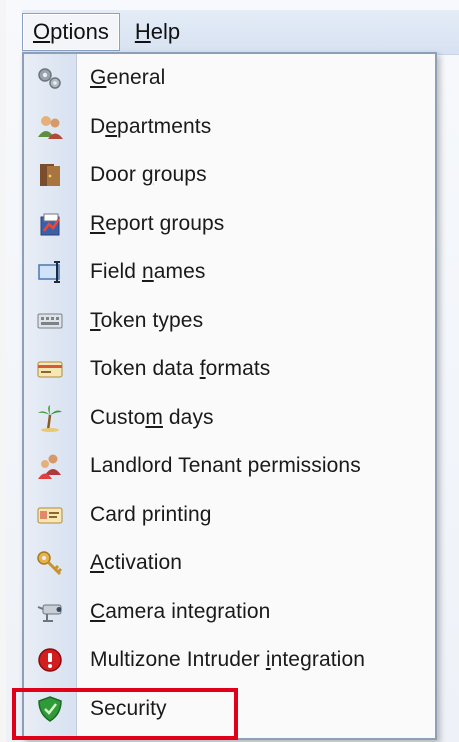 The height and width of the screenshot is (742, 459). I want to click on menu-item-camera-integration: Camera integration, so click(229, 612).